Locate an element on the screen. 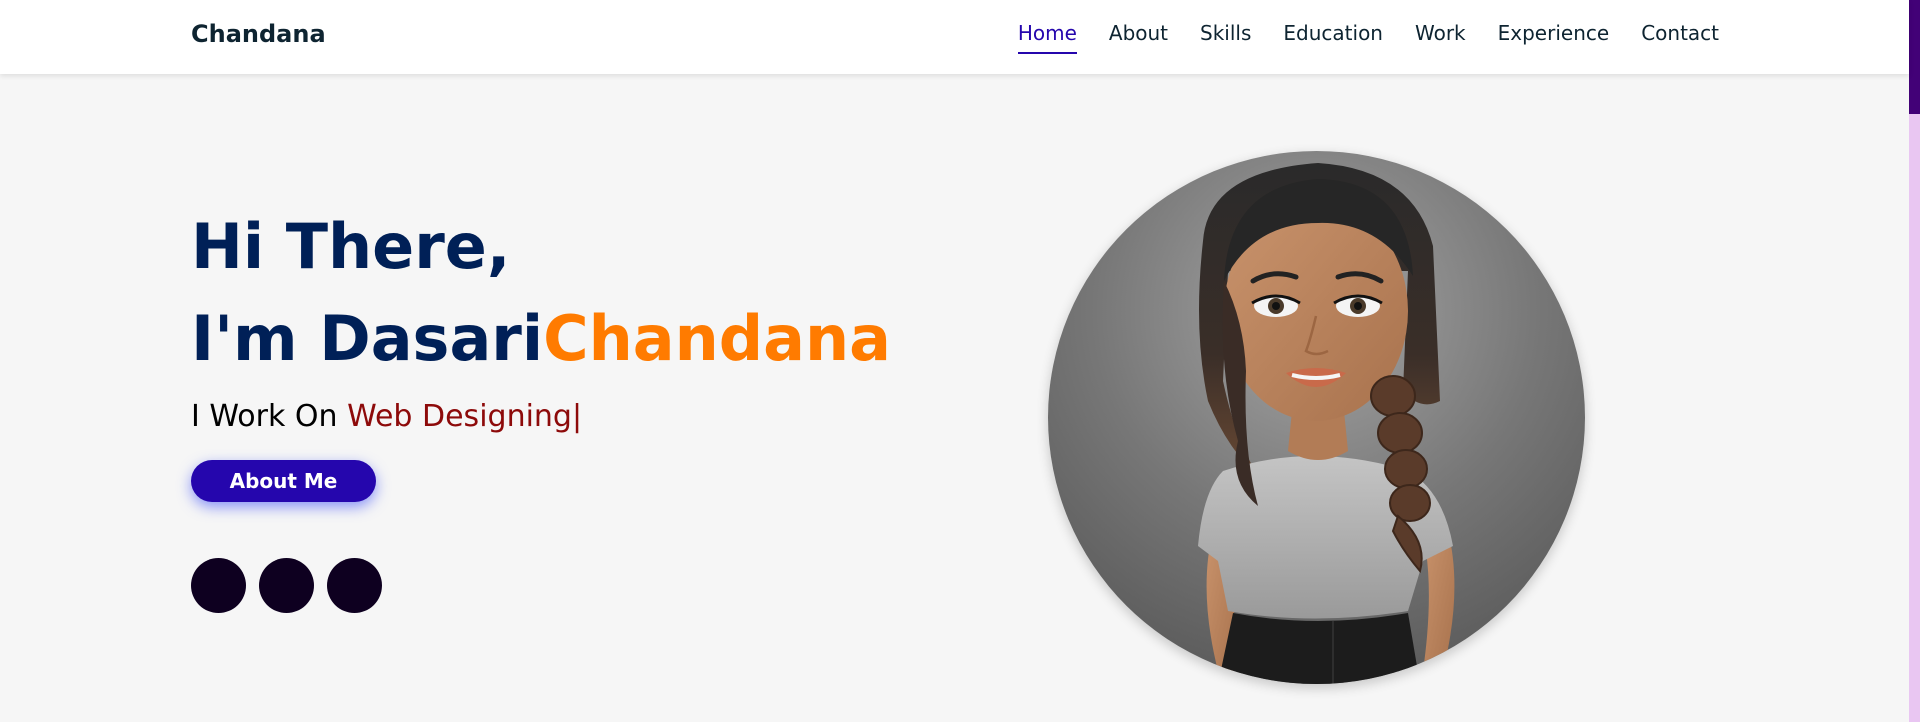 This screenshot has width=1920, height=722. social-link-1-icon is located at coordinates (218, 585).